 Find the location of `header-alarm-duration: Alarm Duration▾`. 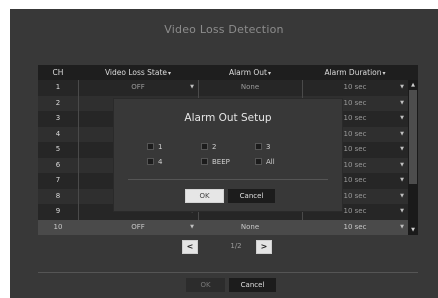

header-alarm-duration: Alarm Duration▾ is located at coordinates (355, 72).